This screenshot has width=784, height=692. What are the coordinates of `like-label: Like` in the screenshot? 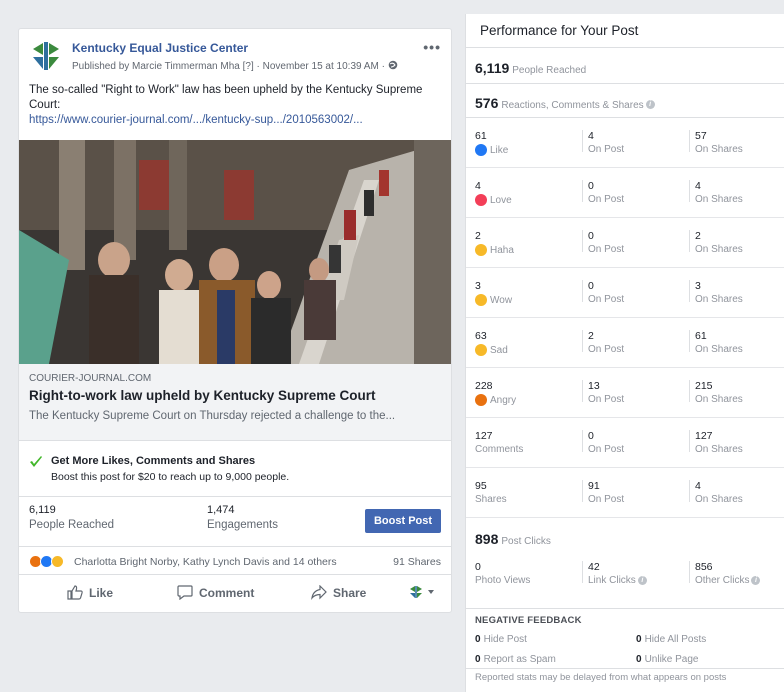 It's located at (101, 592).